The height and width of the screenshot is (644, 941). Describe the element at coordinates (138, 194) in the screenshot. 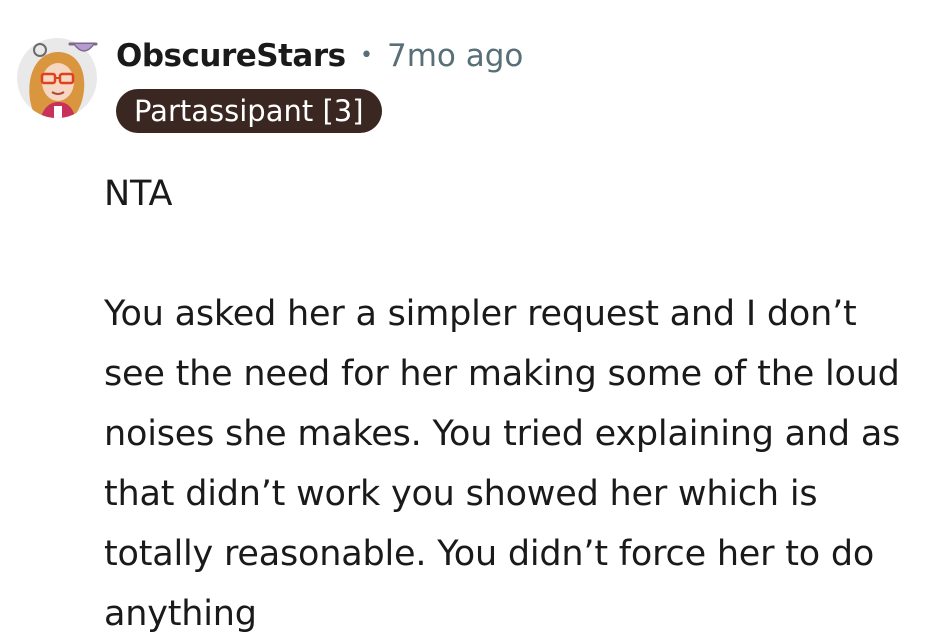

I see `comment-paragraph: NTA` at that location.